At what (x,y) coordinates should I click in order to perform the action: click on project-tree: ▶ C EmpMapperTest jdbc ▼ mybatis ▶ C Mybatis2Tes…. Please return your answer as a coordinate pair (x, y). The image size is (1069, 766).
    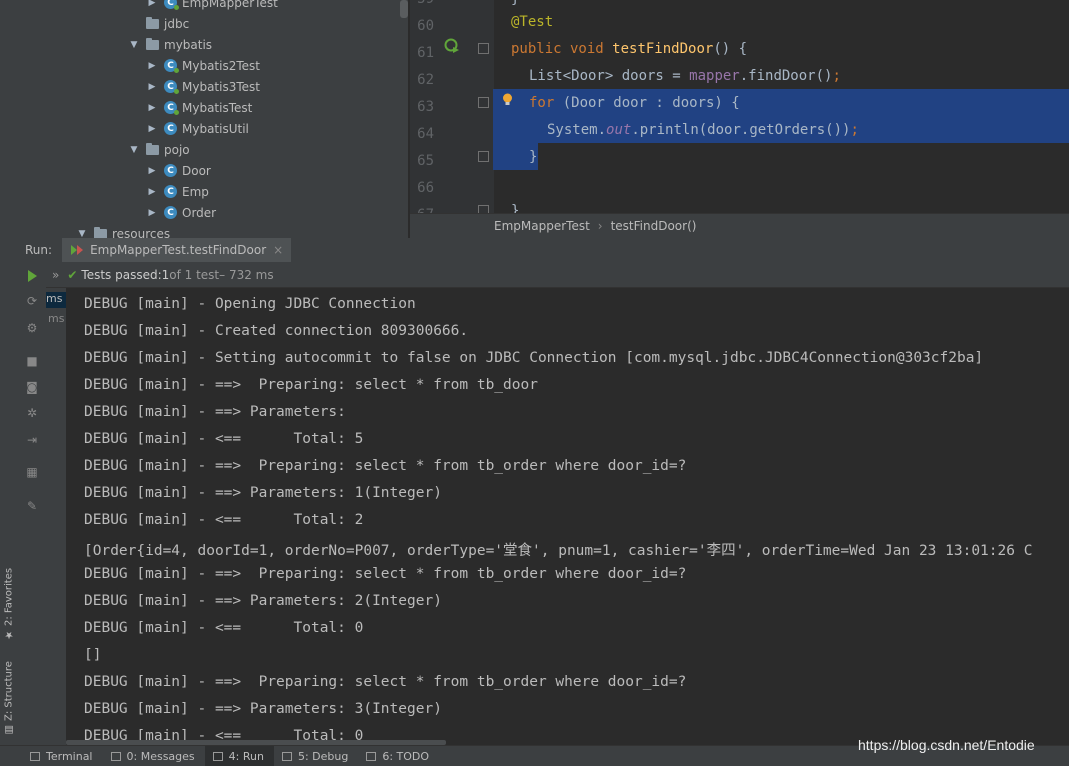
    Looking at the image, I should click on (213, 119).